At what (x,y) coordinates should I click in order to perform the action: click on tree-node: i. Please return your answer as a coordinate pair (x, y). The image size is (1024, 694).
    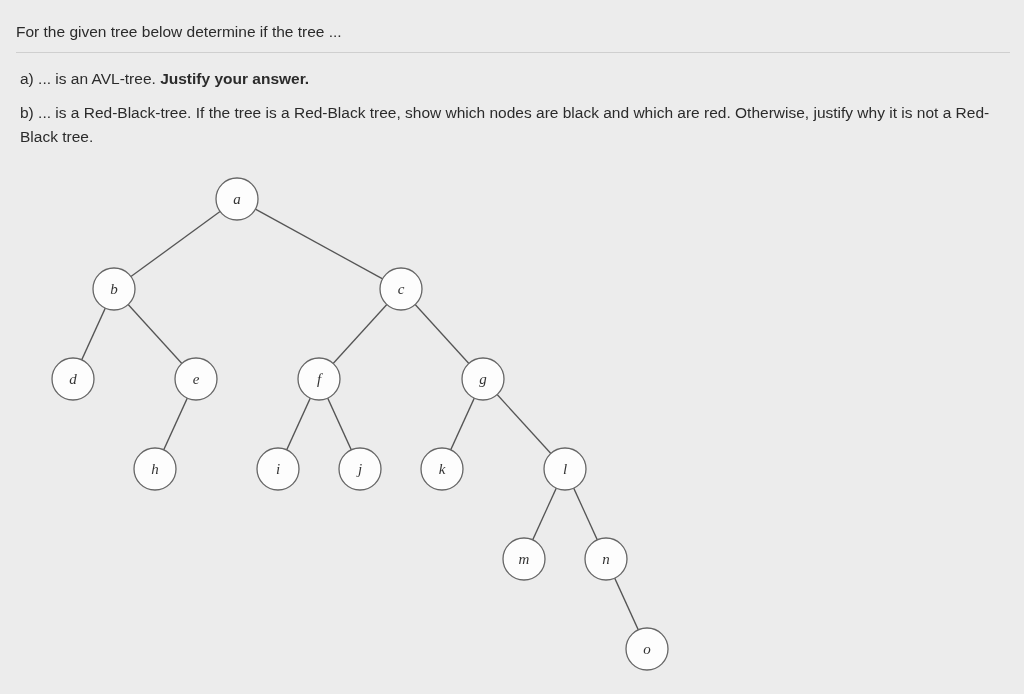
    Looking at the image, I should click on (278, 469).